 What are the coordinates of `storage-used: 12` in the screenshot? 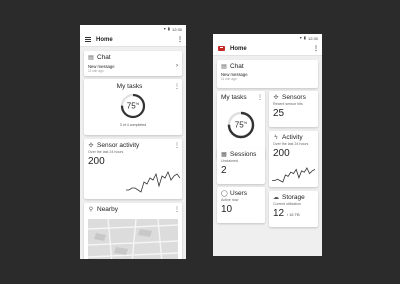 It's located at (279, 213).